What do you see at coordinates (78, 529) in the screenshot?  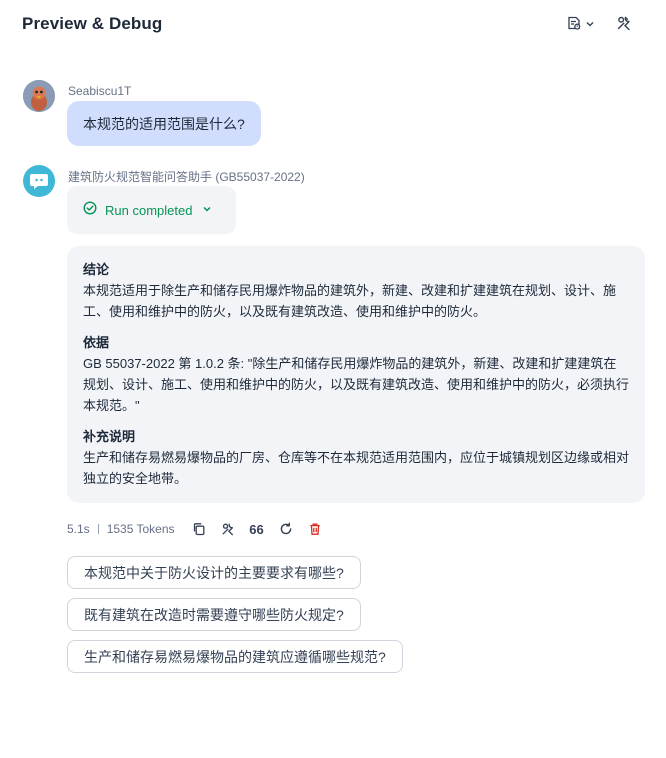 I see `latency-text: 5.1s` at bounding box center [78, 529].